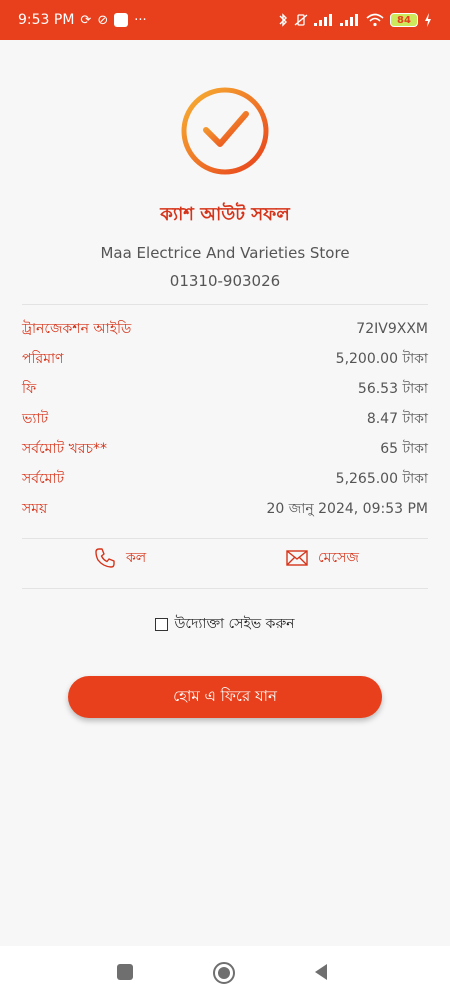 This screenshot has height=1000, width=450. I want to click on go-home-button: হোম এ ফিরে যান, so click(225, 697).